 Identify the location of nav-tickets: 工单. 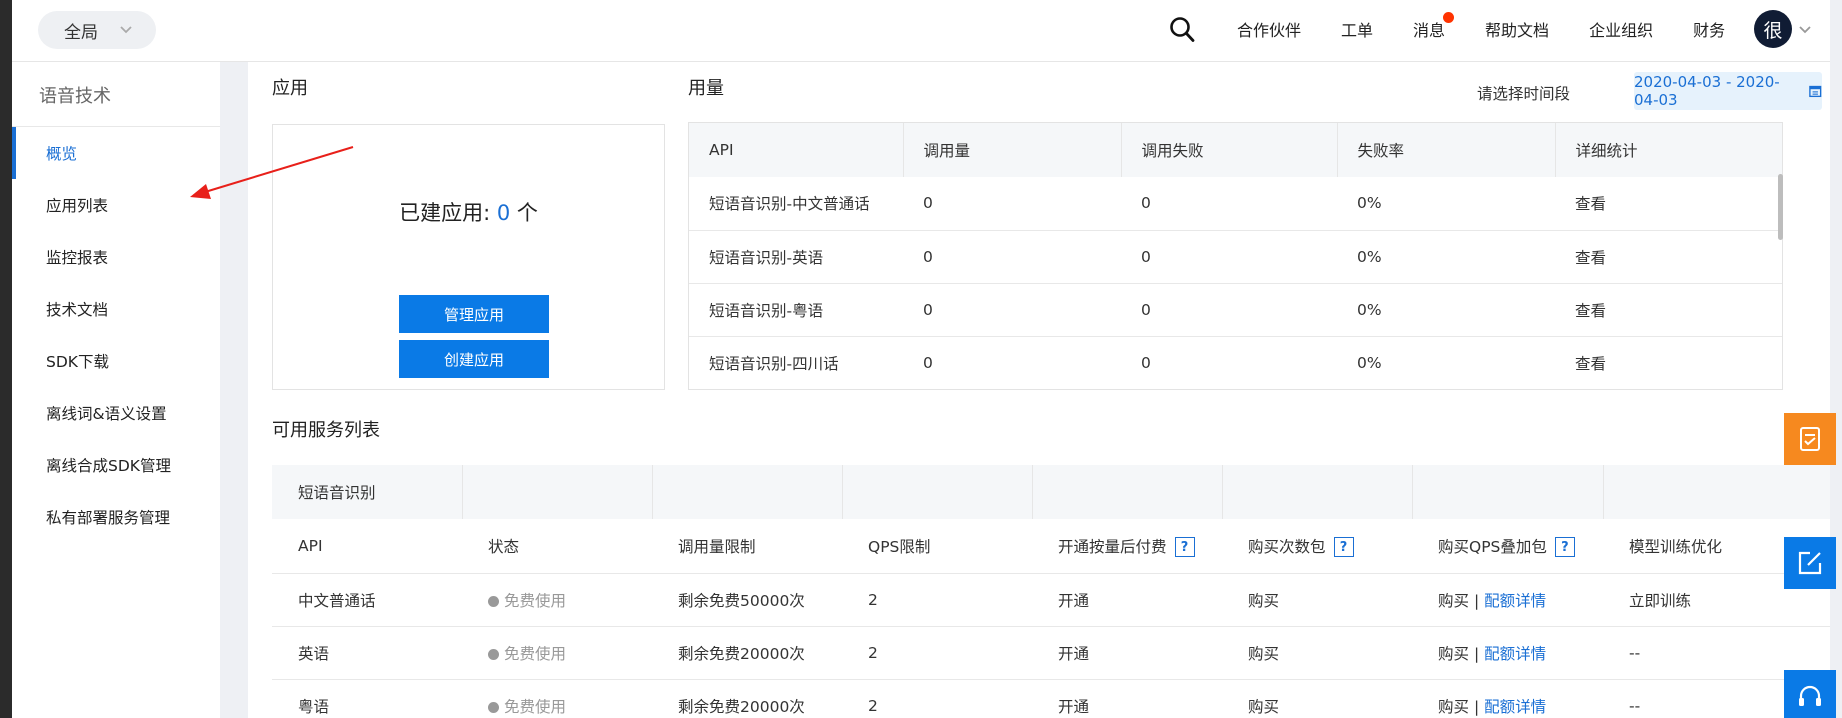
(1357, 29).